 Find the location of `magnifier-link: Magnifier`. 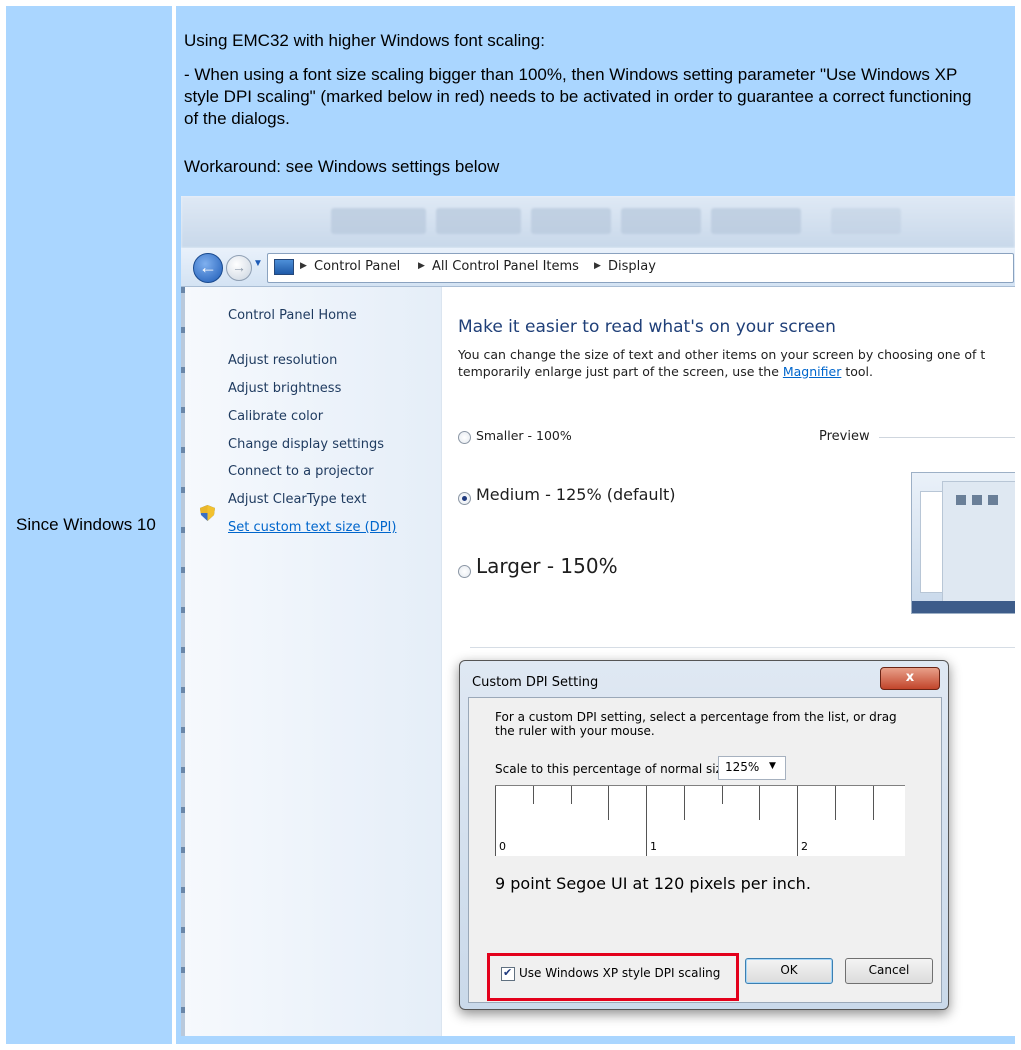

magnifier-link: Magnifier is located at coordinates (812, 371).